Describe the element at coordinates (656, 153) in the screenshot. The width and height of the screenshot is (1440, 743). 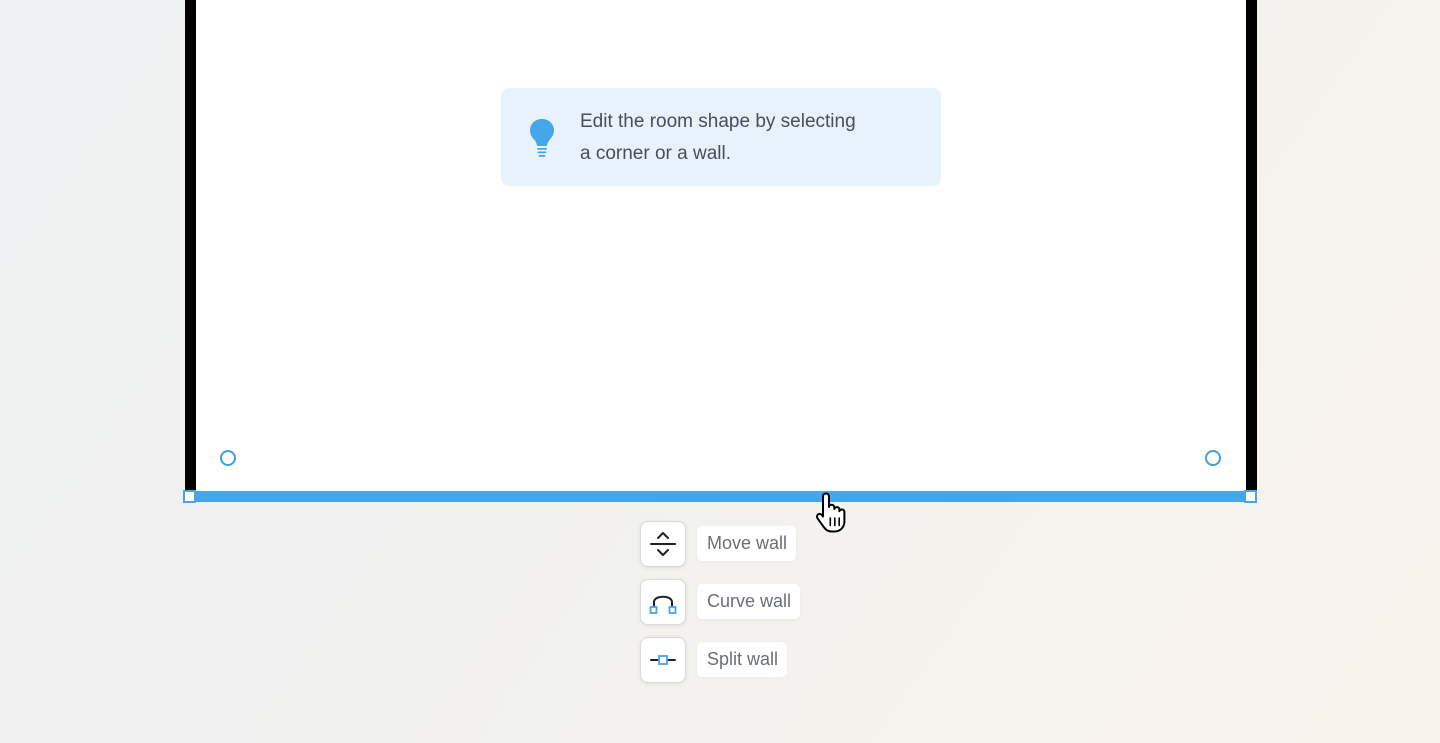
I see `hint-text-line-2: a corner or a wall.` at that location.